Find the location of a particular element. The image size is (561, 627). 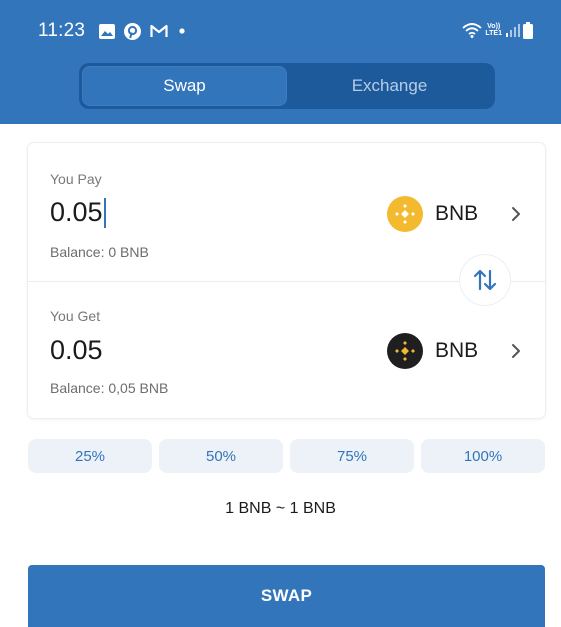

get-balance: Balance: 0,05 BNB is located at coordinates (109, 388).